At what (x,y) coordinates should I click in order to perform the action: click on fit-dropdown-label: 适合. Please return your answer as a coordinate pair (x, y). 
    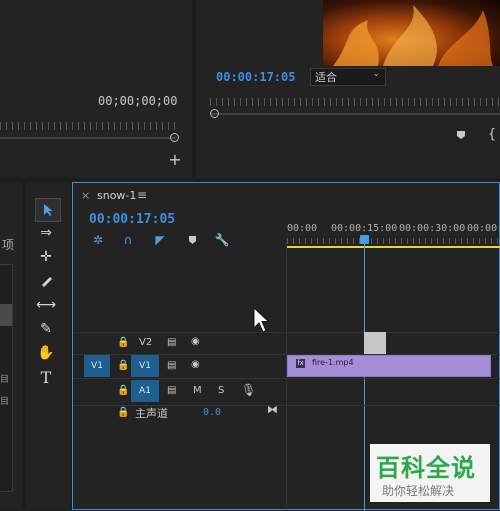
    Looking at the image, I should click on (326, 77).